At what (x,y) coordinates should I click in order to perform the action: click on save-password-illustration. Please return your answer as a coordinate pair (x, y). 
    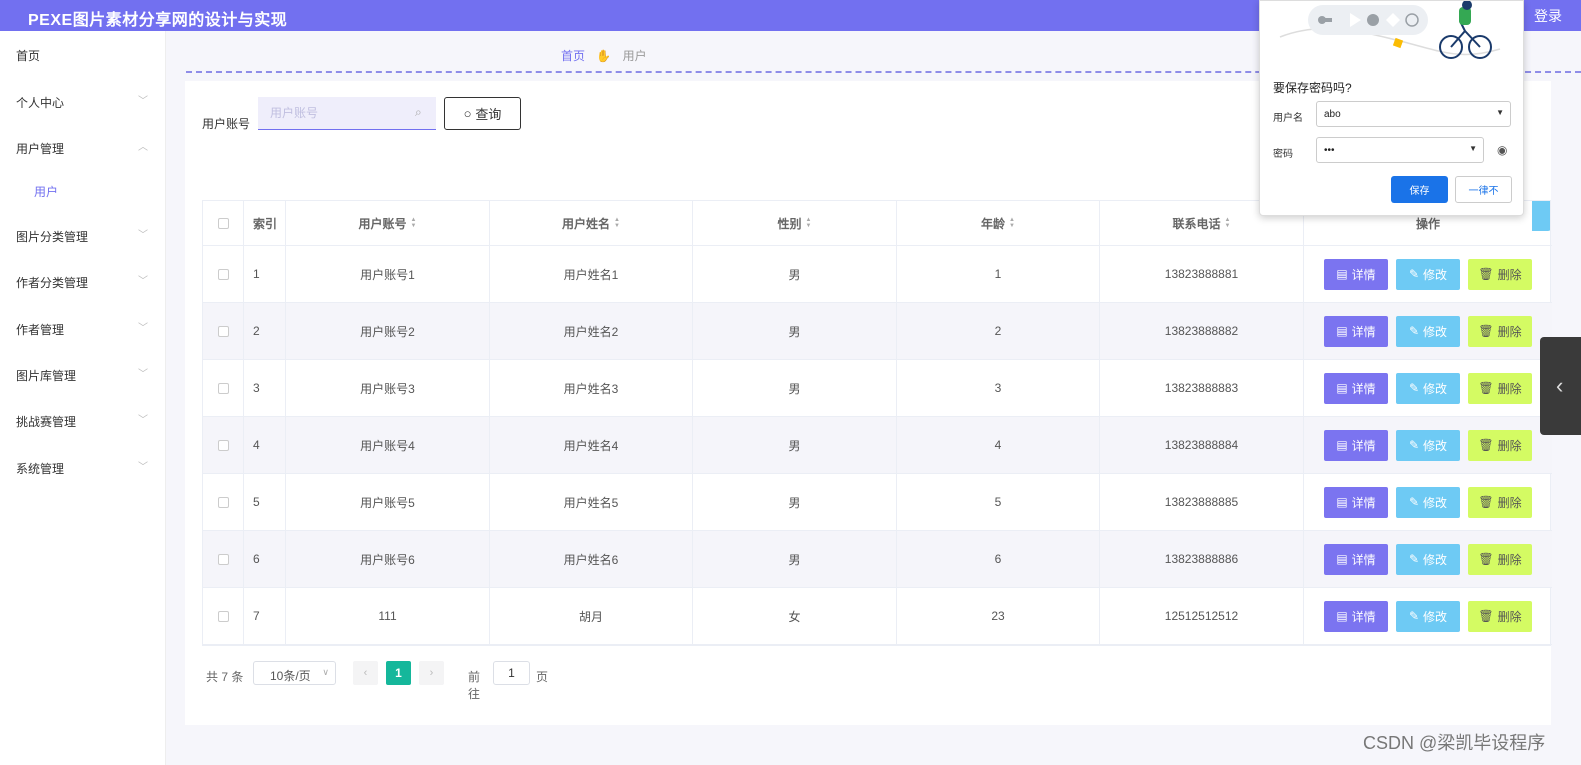
    Looking at the image, I should click on (1390, 30).